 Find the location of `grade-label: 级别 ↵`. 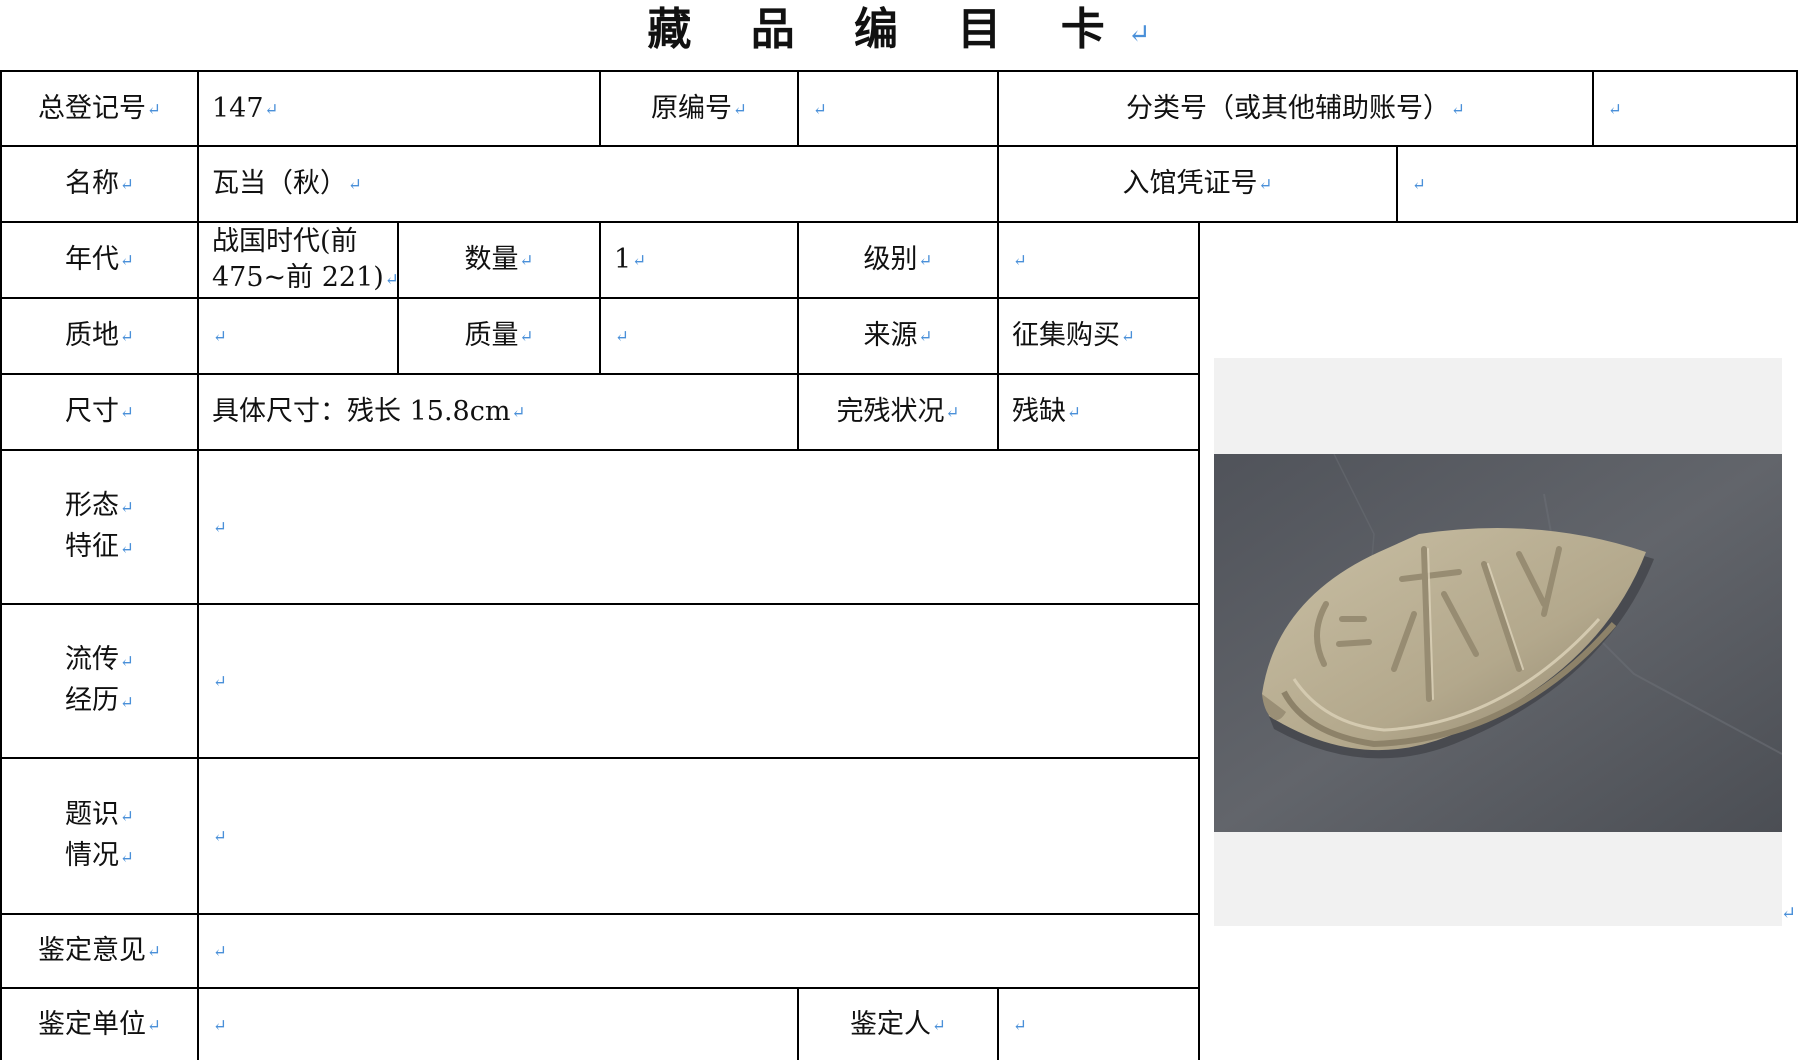

grade-label: 级别 ↵ is located at coordinates (898, 260).